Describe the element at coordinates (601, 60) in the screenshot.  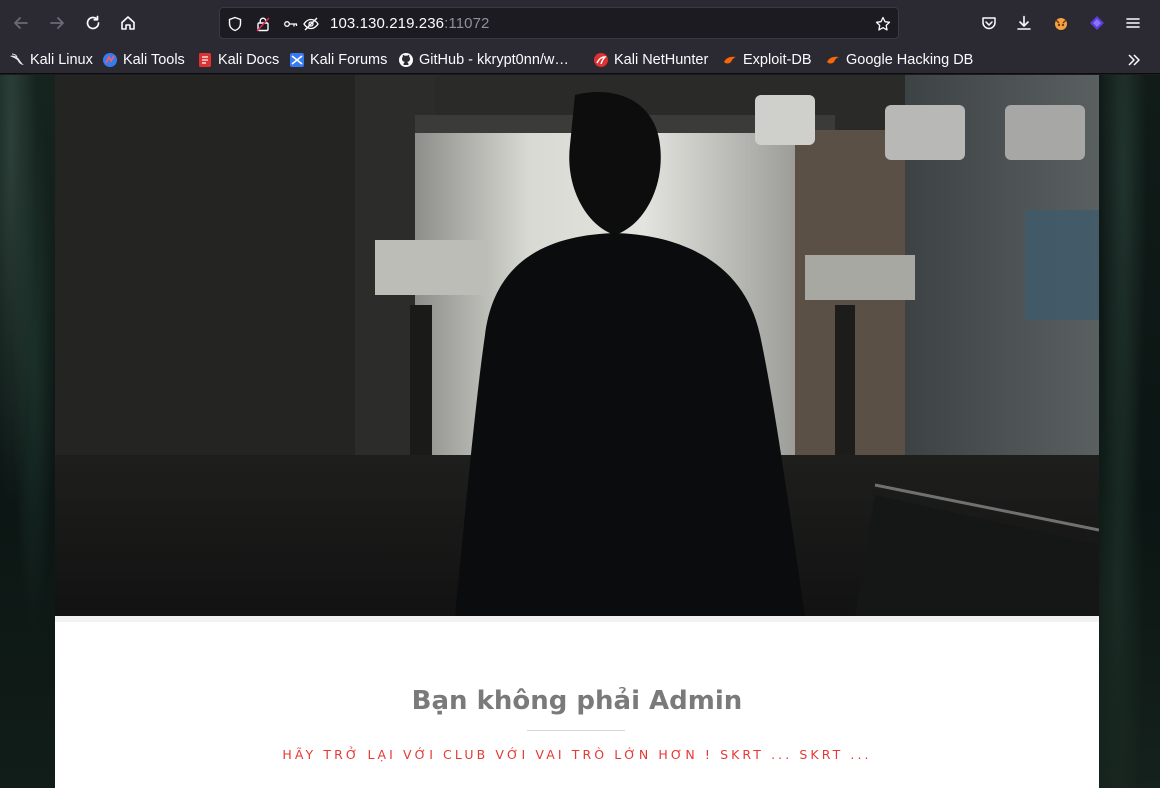
I see `nethunter-icon` at that location.